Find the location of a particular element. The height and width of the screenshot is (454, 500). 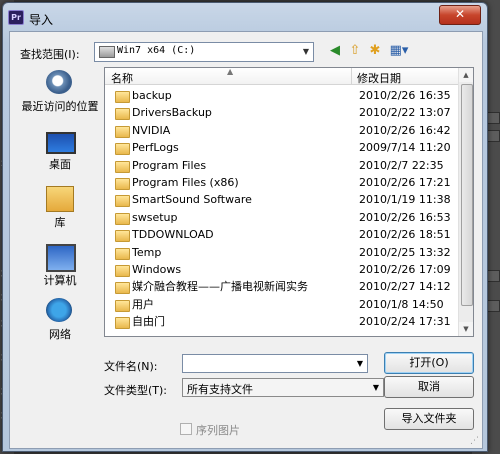

network-icon is located at coordinates (59, 310).